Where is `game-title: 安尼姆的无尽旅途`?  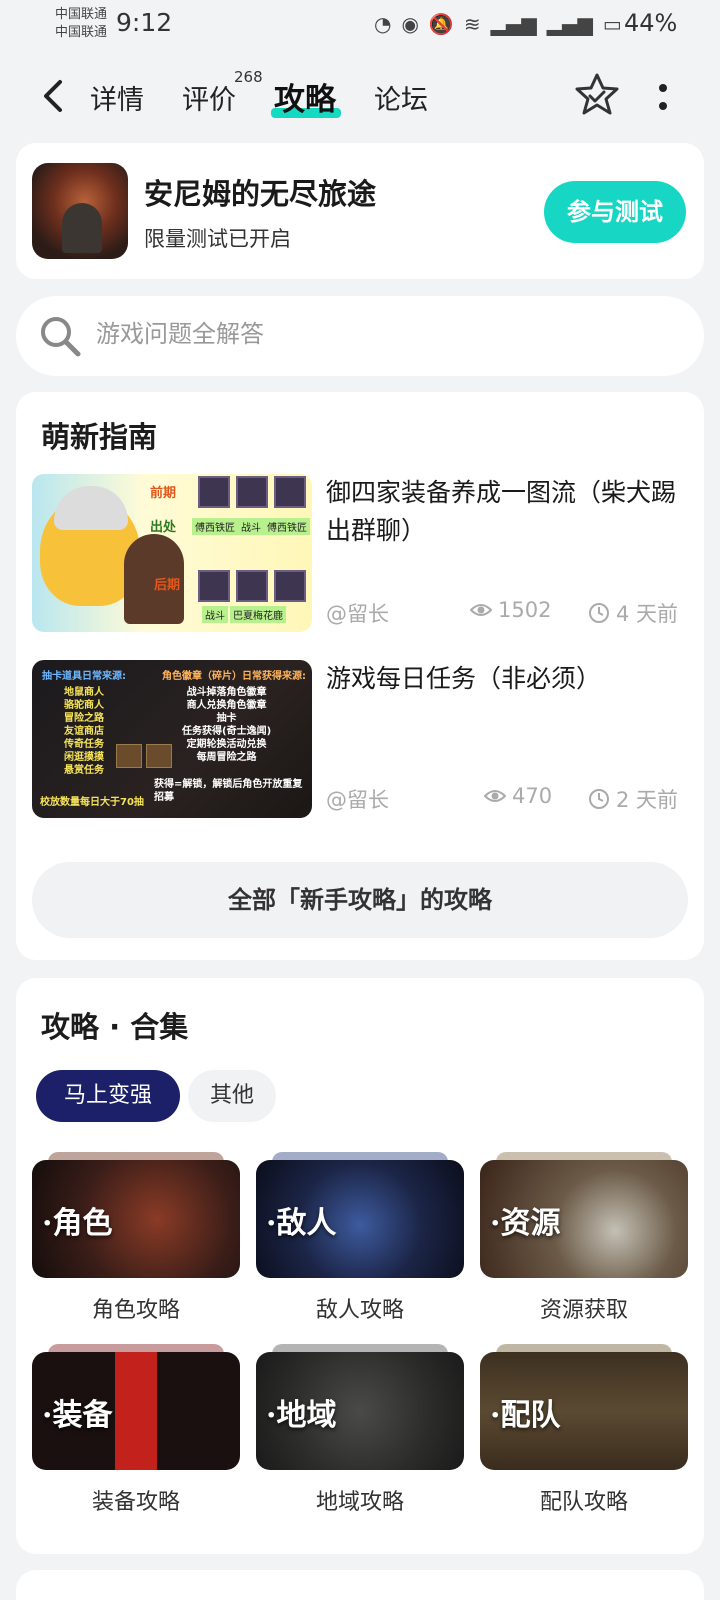
game-title: 安尼姆的无尽旅途 is located at coordinates (260, 194).